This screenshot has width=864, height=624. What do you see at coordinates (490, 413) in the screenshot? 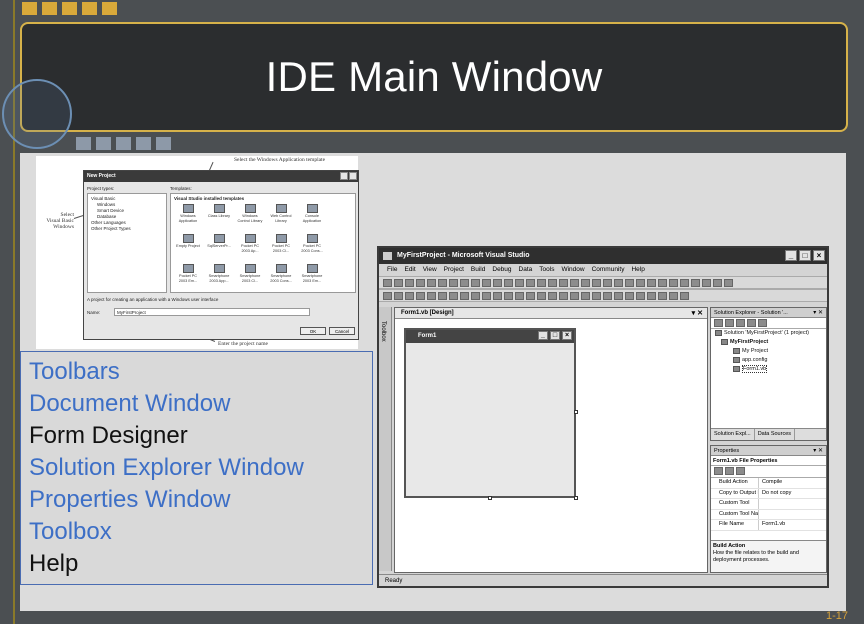
I see `form-designer: Form1 _ □ ×` at bounding box center [490, 413].